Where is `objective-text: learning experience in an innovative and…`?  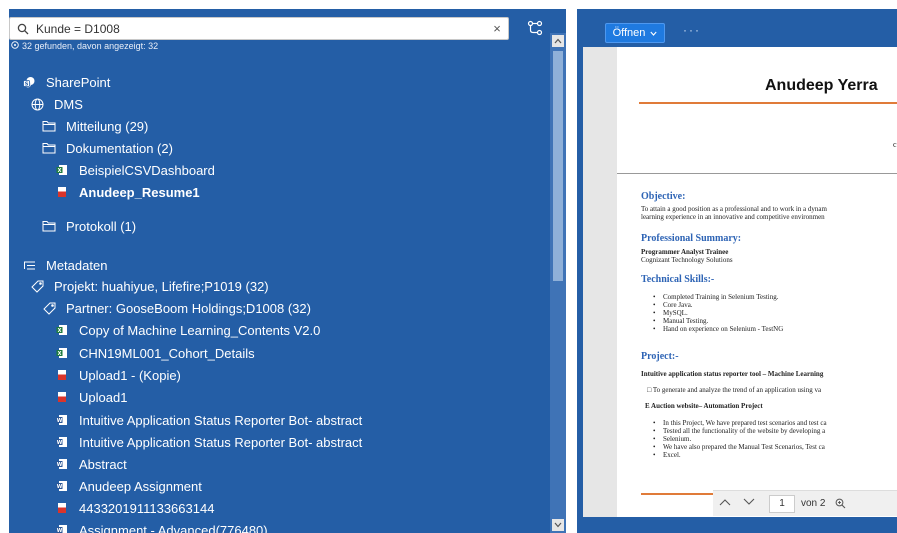 objective-text: learning experience in an innovative and… is located at coordinates (733, 217).